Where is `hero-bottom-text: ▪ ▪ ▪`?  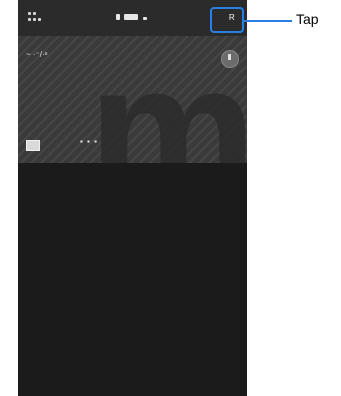 hero-bottom-text: ▪ ▪ ▪ is located at coordinates (89, 141).